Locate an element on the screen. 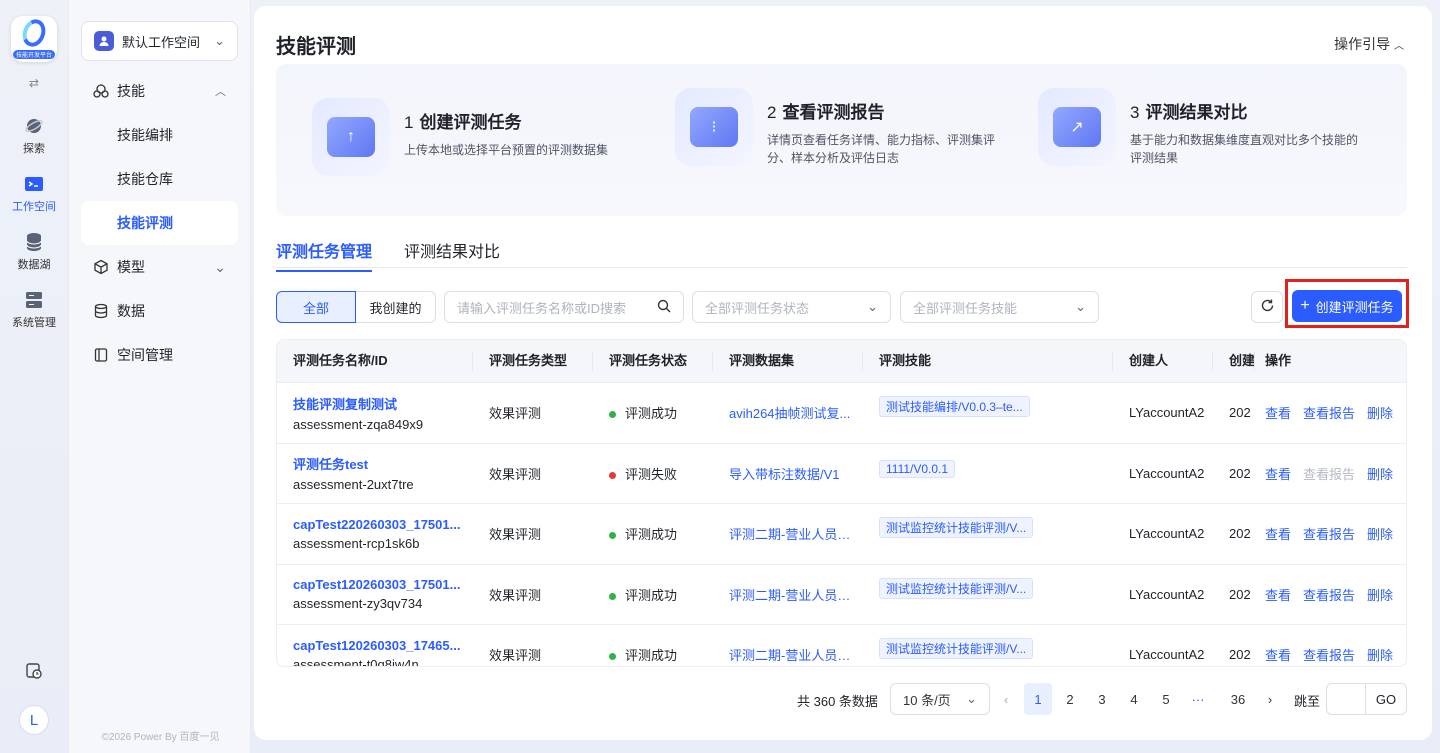  rail-item-workspace: 工作空间 is located at coordinates (34, 194).